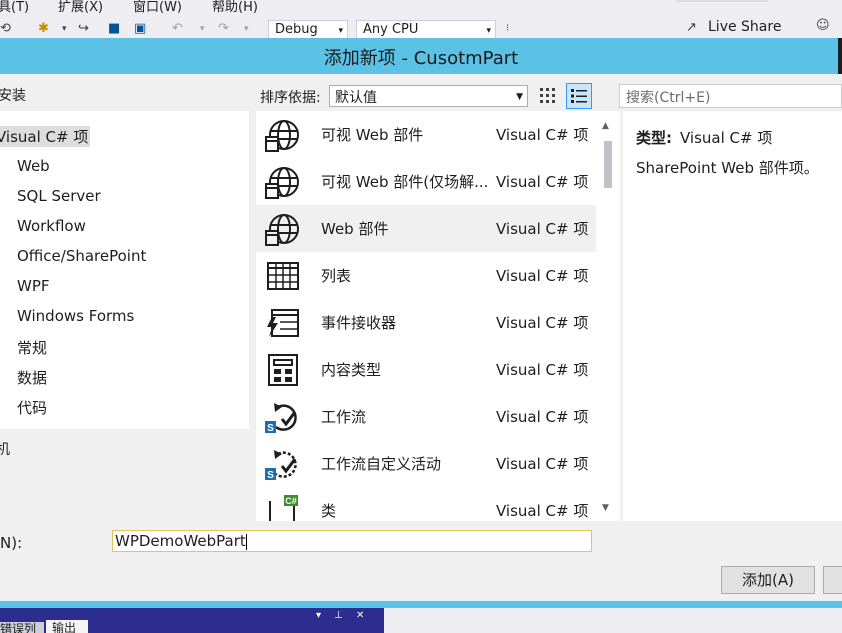  I want to click on tree-item-web: Web, so click(33, 166).